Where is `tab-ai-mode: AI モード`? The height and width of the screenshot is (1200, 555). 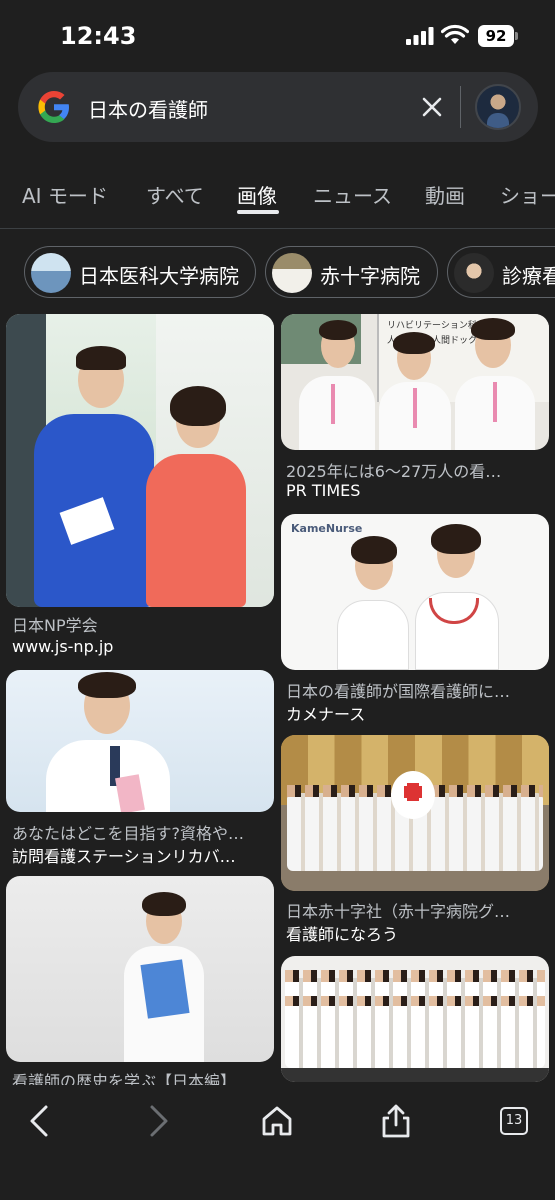 tab-ai-mode: AI モード is located at coordinates (65, 194).